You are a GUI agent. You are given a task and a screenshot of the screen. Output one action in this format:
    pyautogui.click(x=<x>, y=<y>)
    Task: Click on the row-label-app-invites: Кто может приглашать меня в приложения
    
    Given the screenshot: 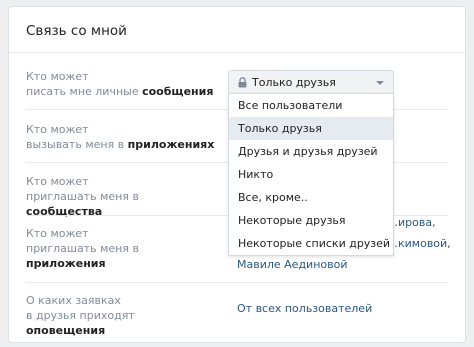 What is the action you would take?
    pyautogui.click(x=121, y=248)
    